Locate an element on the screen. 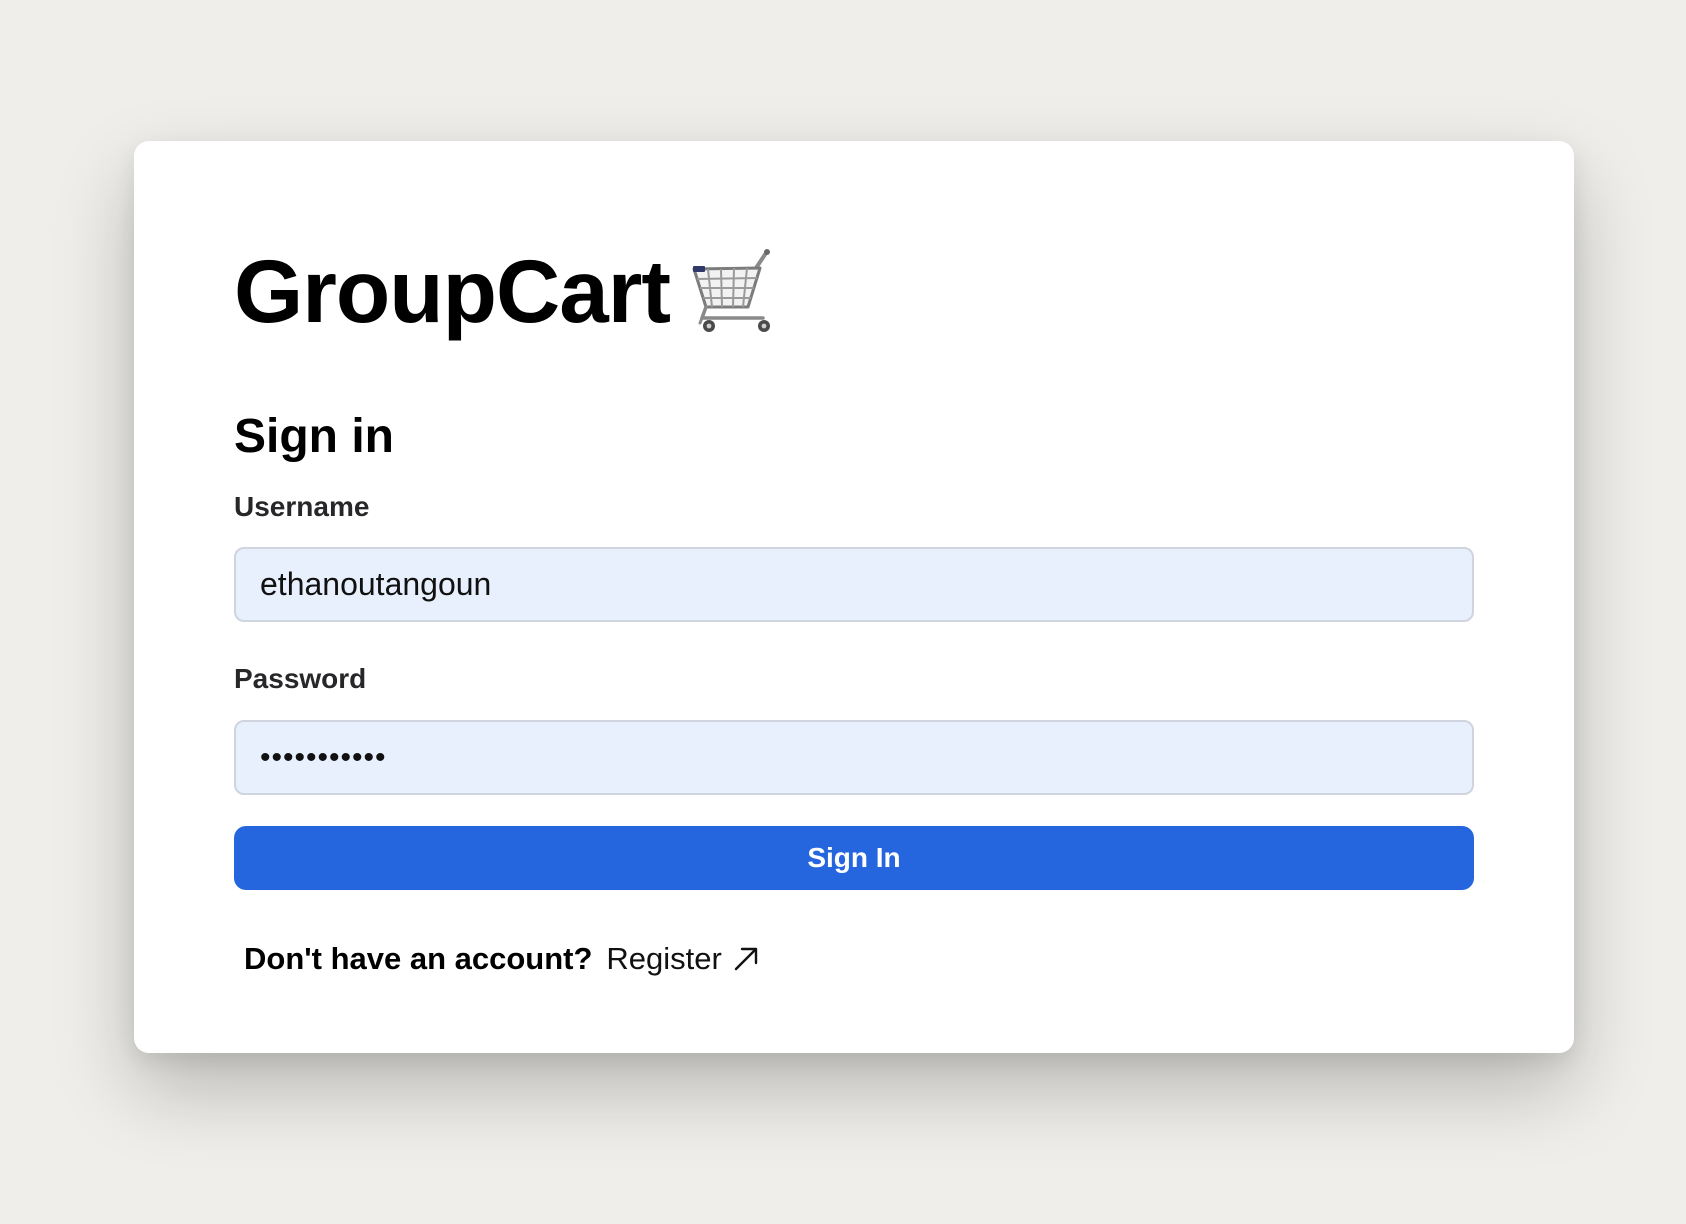 The width and height of the screenshot is (1686, 1224). shopping-cart-icon is located at coordinates (731, 290).